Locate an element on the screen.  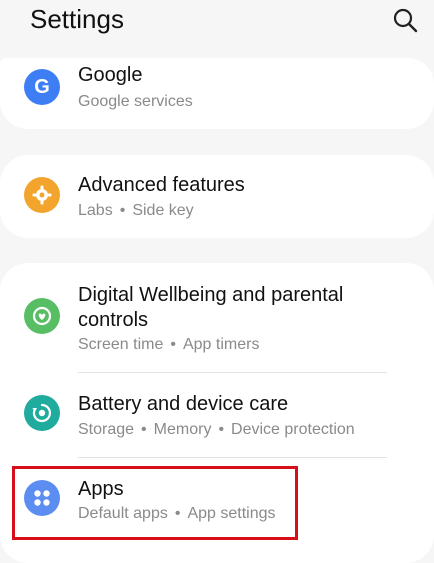
wellbeing-icon is located at coordinates (42, 316).